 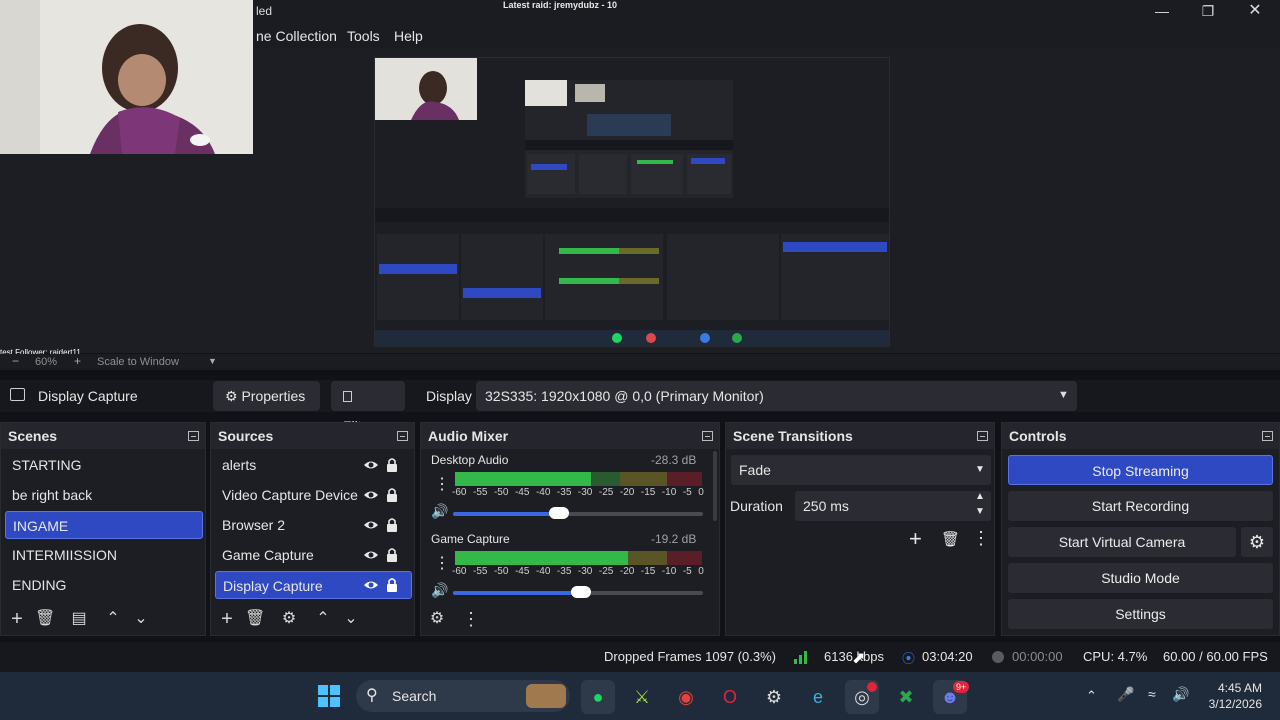 What do you see at coordinates (329, 696) in the screenshot?
I see `windows-start-icon` at bounding box center [329, 696].